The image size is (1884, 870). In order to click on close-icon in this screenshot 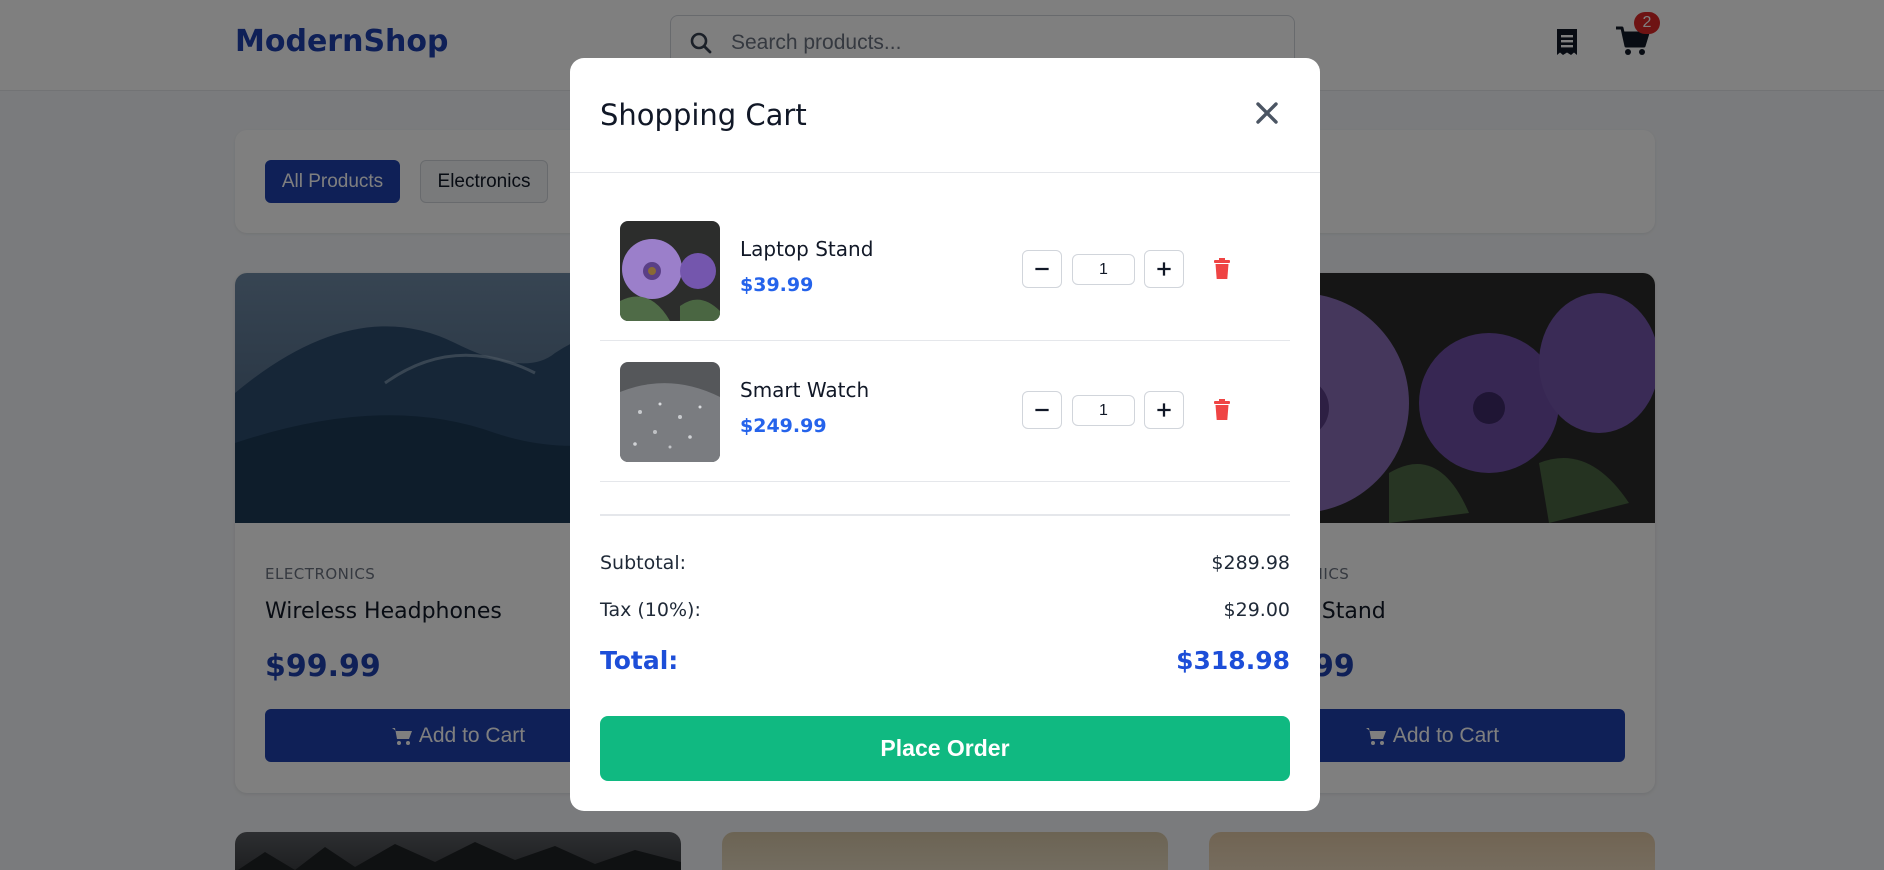, I will do `click(1267, 113)`.